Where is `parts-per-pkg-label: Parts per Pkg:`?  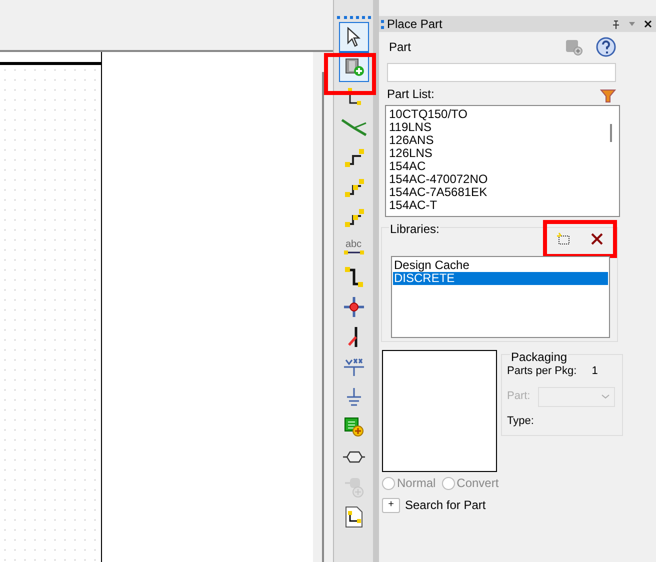 parts-per-pkg-label: Parts per Pkg: is located at coordinates (542, 371).